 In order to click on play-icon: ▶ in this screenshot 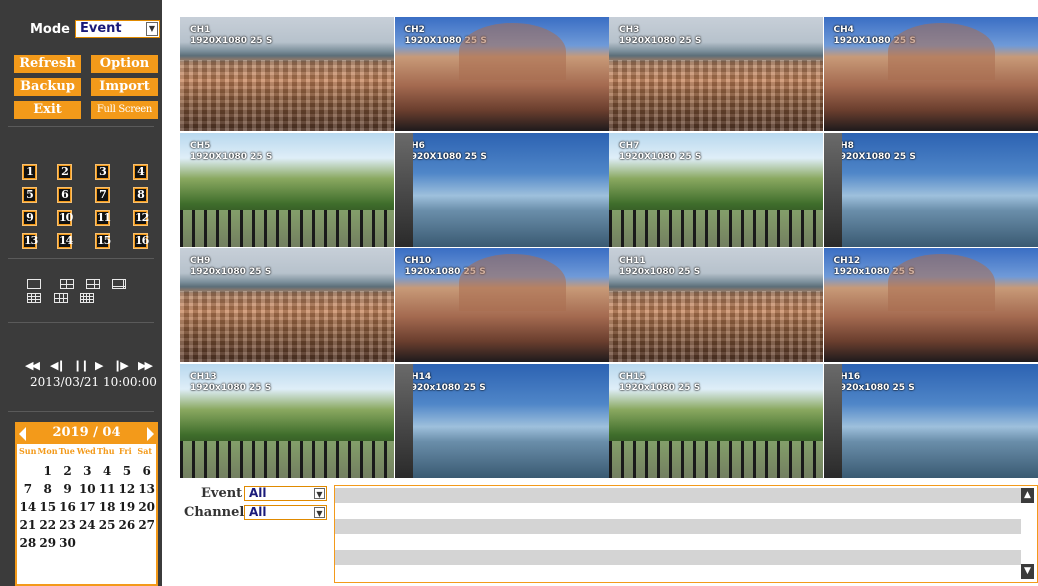, I will do `click(99, 366)`.